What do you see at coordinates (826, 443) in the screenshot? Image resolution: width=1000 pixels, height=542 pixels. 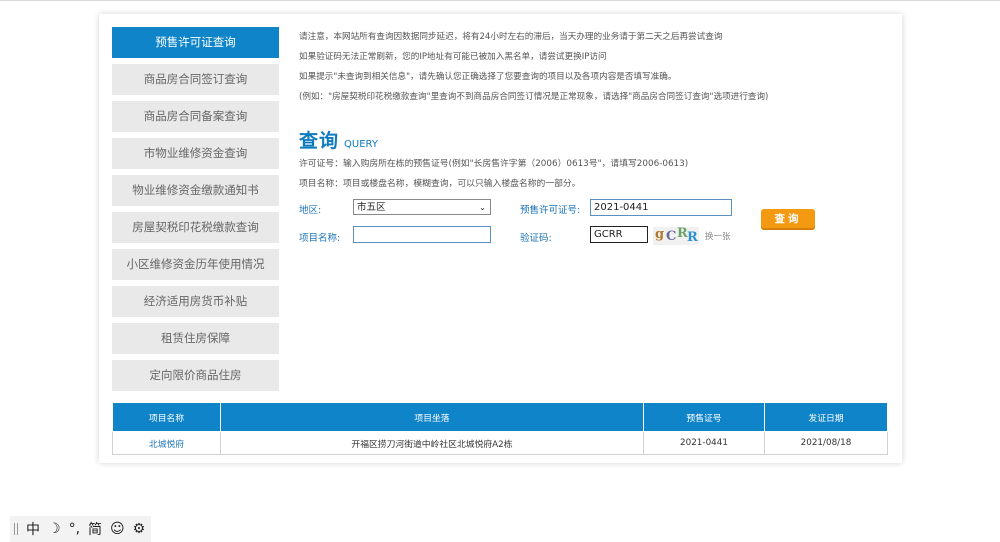 I see `issue-date-cell: 2021/08/18` at bounding box center [826, 443].